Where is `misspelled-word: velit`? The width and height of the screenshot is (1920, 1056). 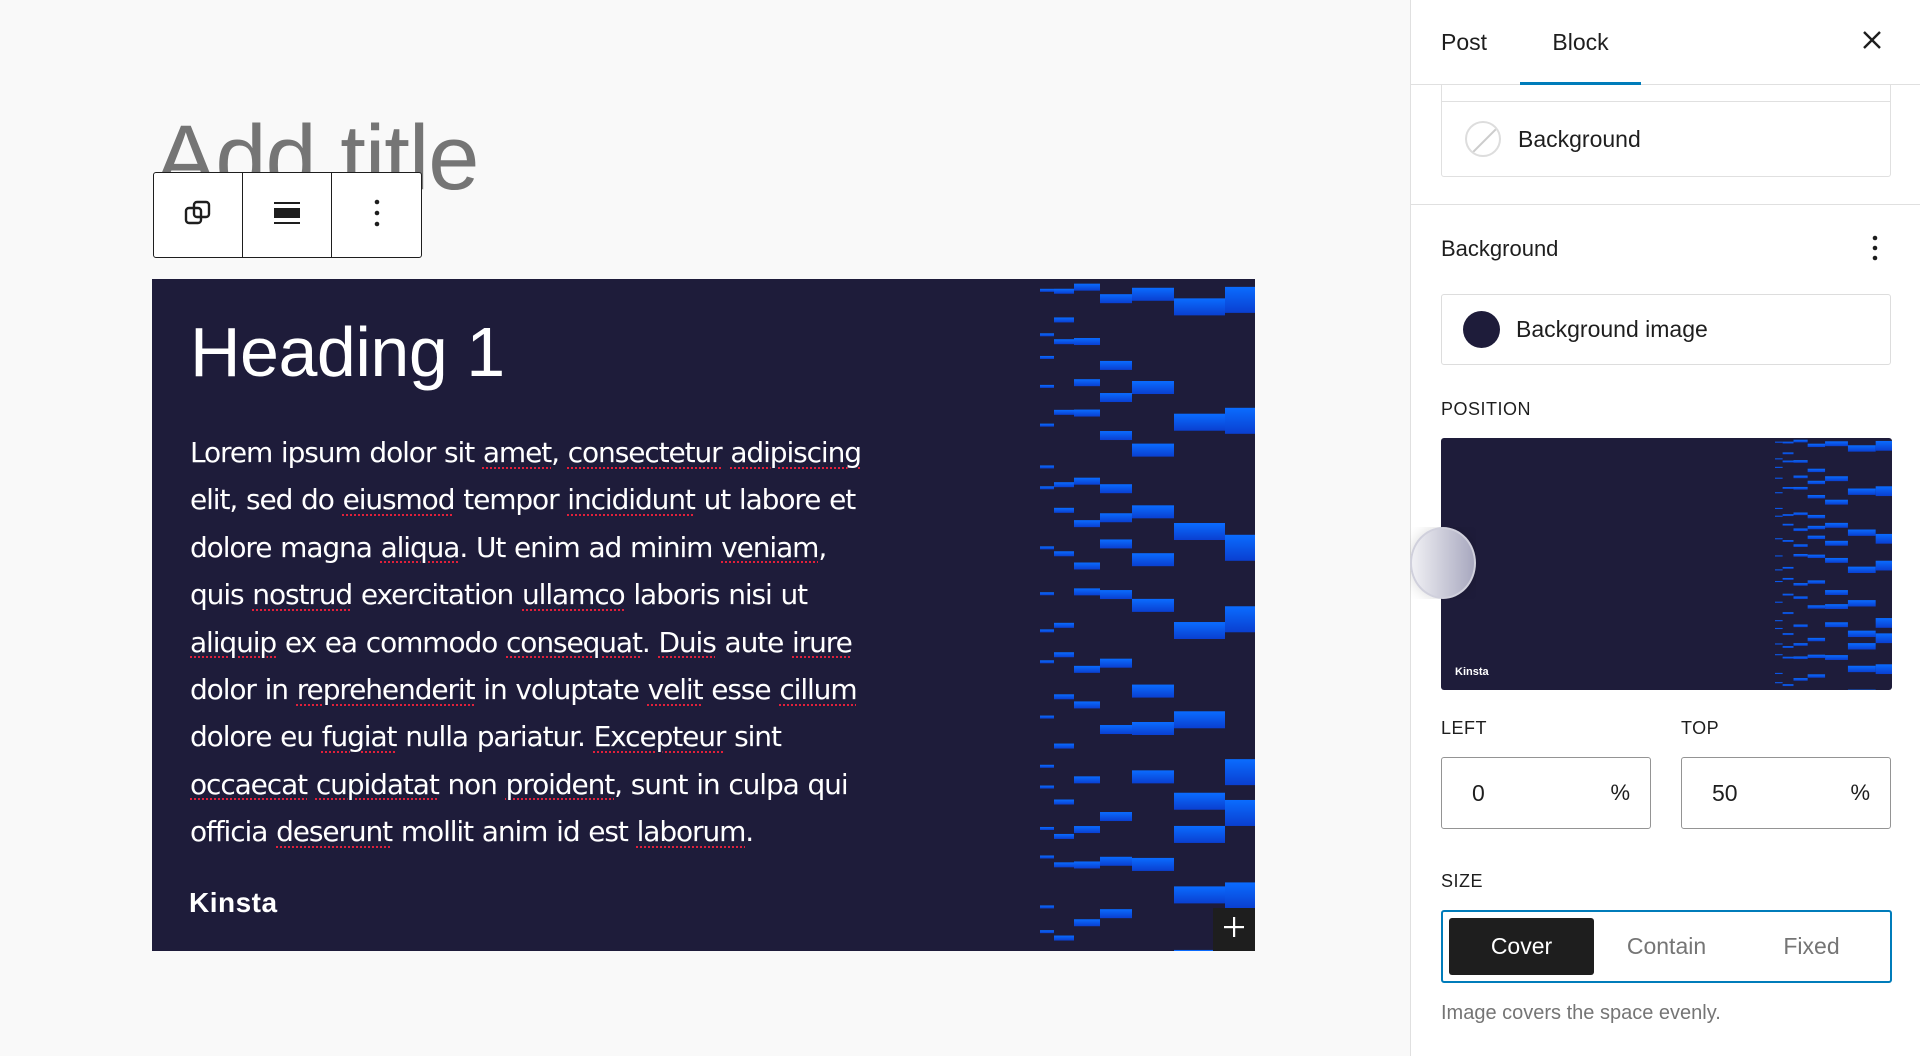
misspelled-word: velit is located at coordinates (675, 690).